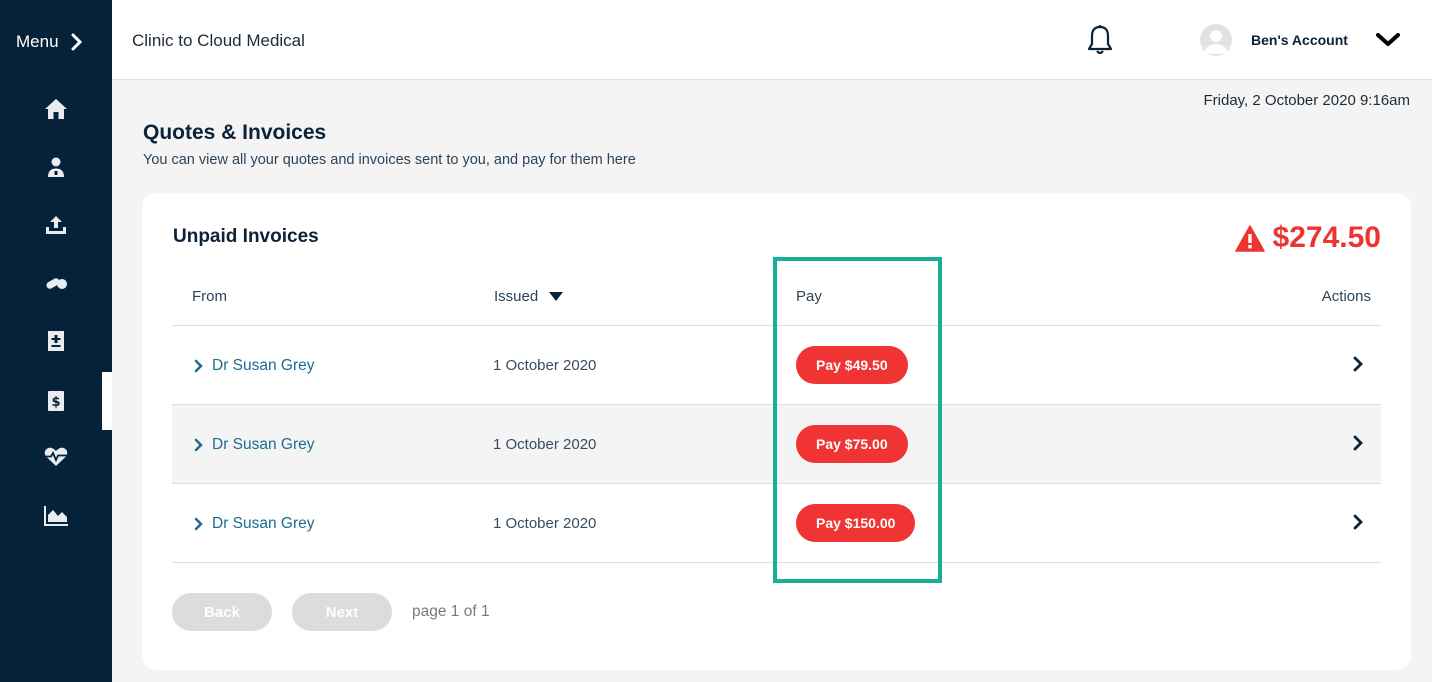 This screenshot has height=682, width=1432. What do you see at coordinates (451, 611) in the screenshot?
I see `page-indicator: page 1 of 1` at bounding box center [451, 611].